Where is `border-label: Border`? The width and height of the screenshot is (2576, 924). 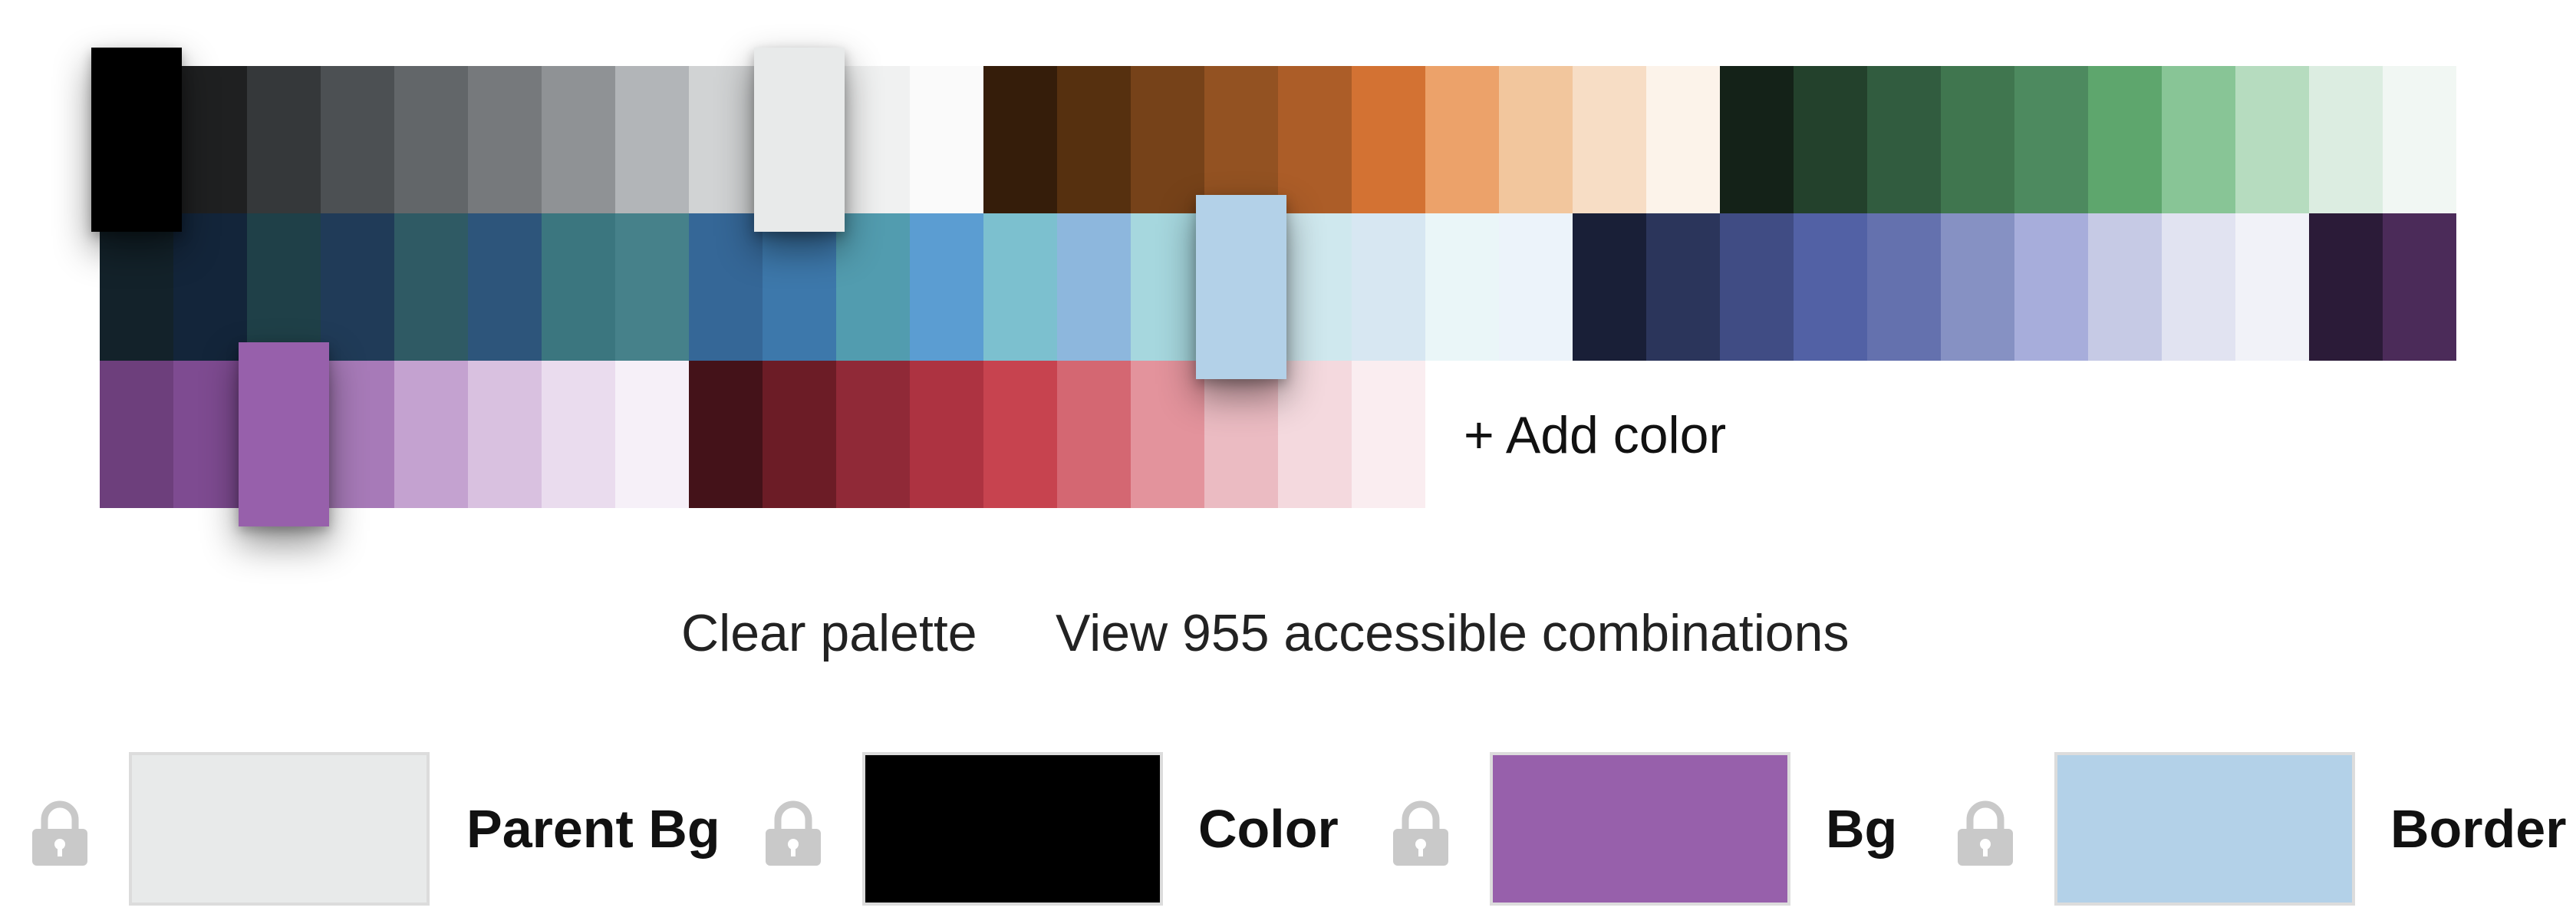
border-label: Border is located at coordinates (2478, 829).